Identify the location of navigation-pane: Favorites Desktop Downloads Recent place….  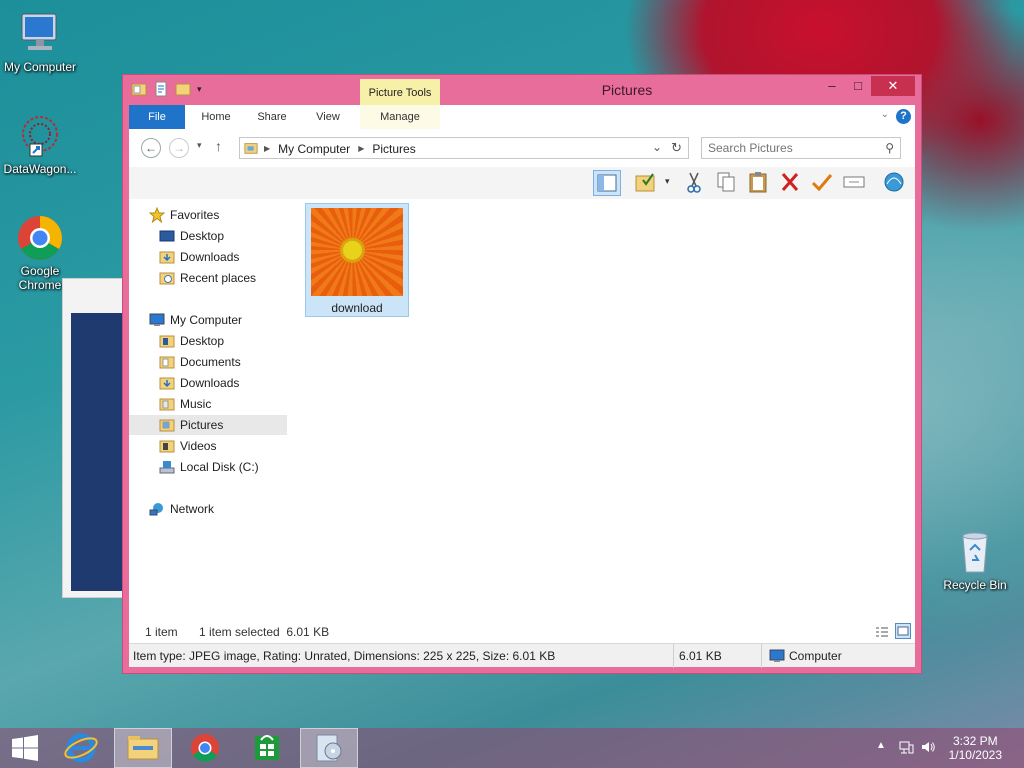
(208, 408).